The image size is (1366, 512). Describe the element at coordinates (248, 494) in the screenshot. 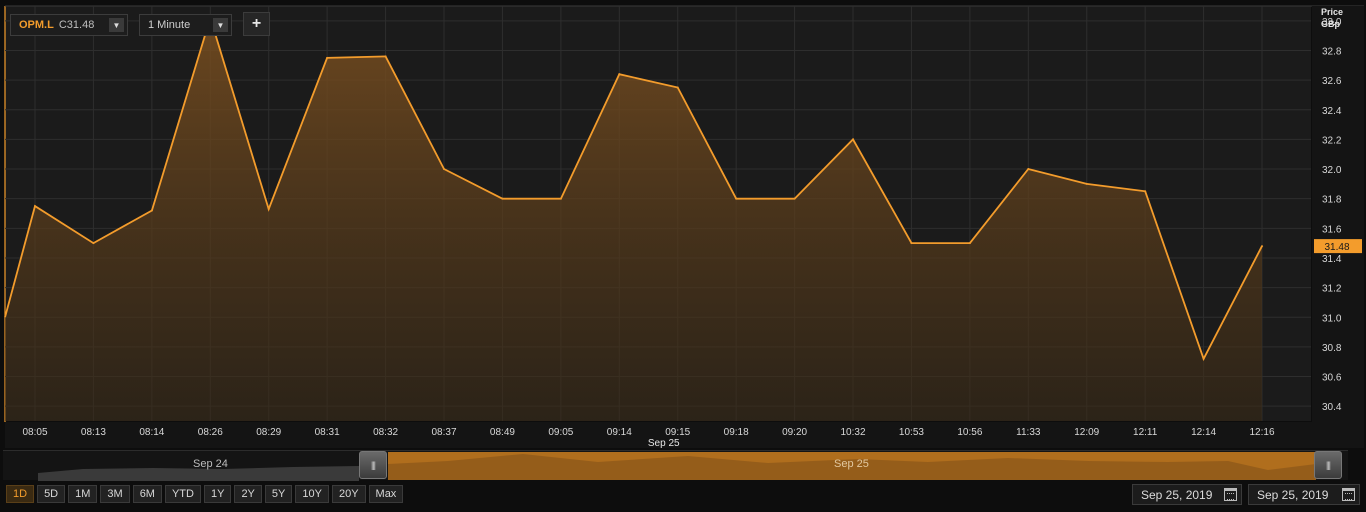

I see `range-button-2y: 2Y` at that location.